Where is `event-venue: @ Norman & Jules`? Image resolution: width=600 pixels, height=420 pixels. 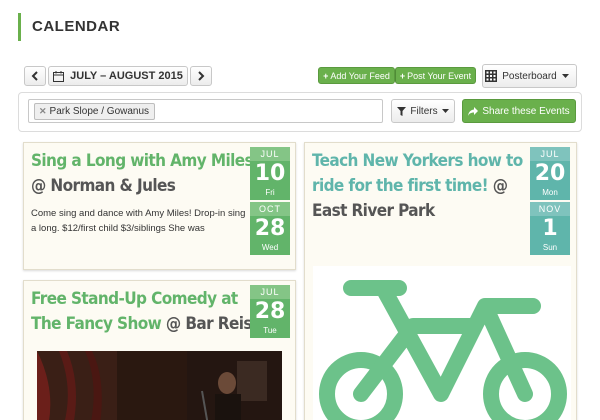 event-venue: @ Norman & Jules is located at coordinates (103, 186).